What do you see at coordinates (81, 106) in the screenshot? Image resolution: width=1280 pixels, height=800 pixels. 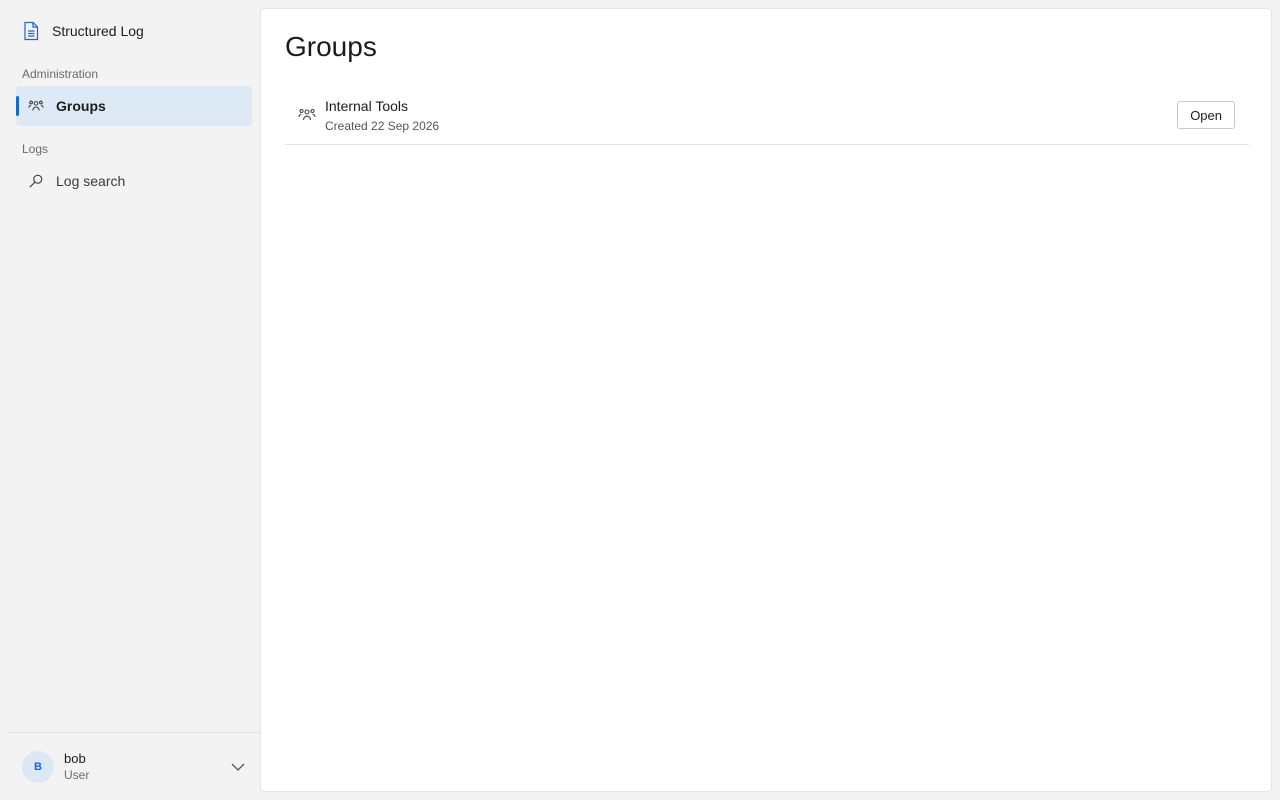 I see `sidebar-item-label: Groups` at bounding box center [81, 106].